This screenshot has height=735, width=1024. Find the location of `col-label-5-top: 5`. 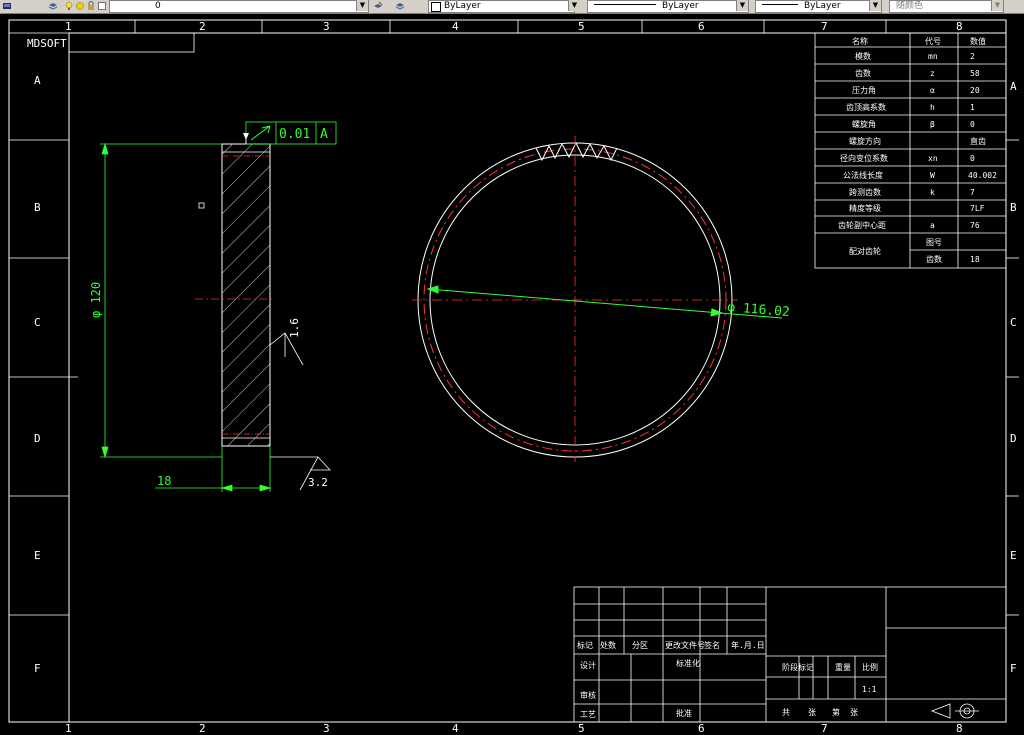

col-label-5-top: 5 is located at coordinates (581, 26).